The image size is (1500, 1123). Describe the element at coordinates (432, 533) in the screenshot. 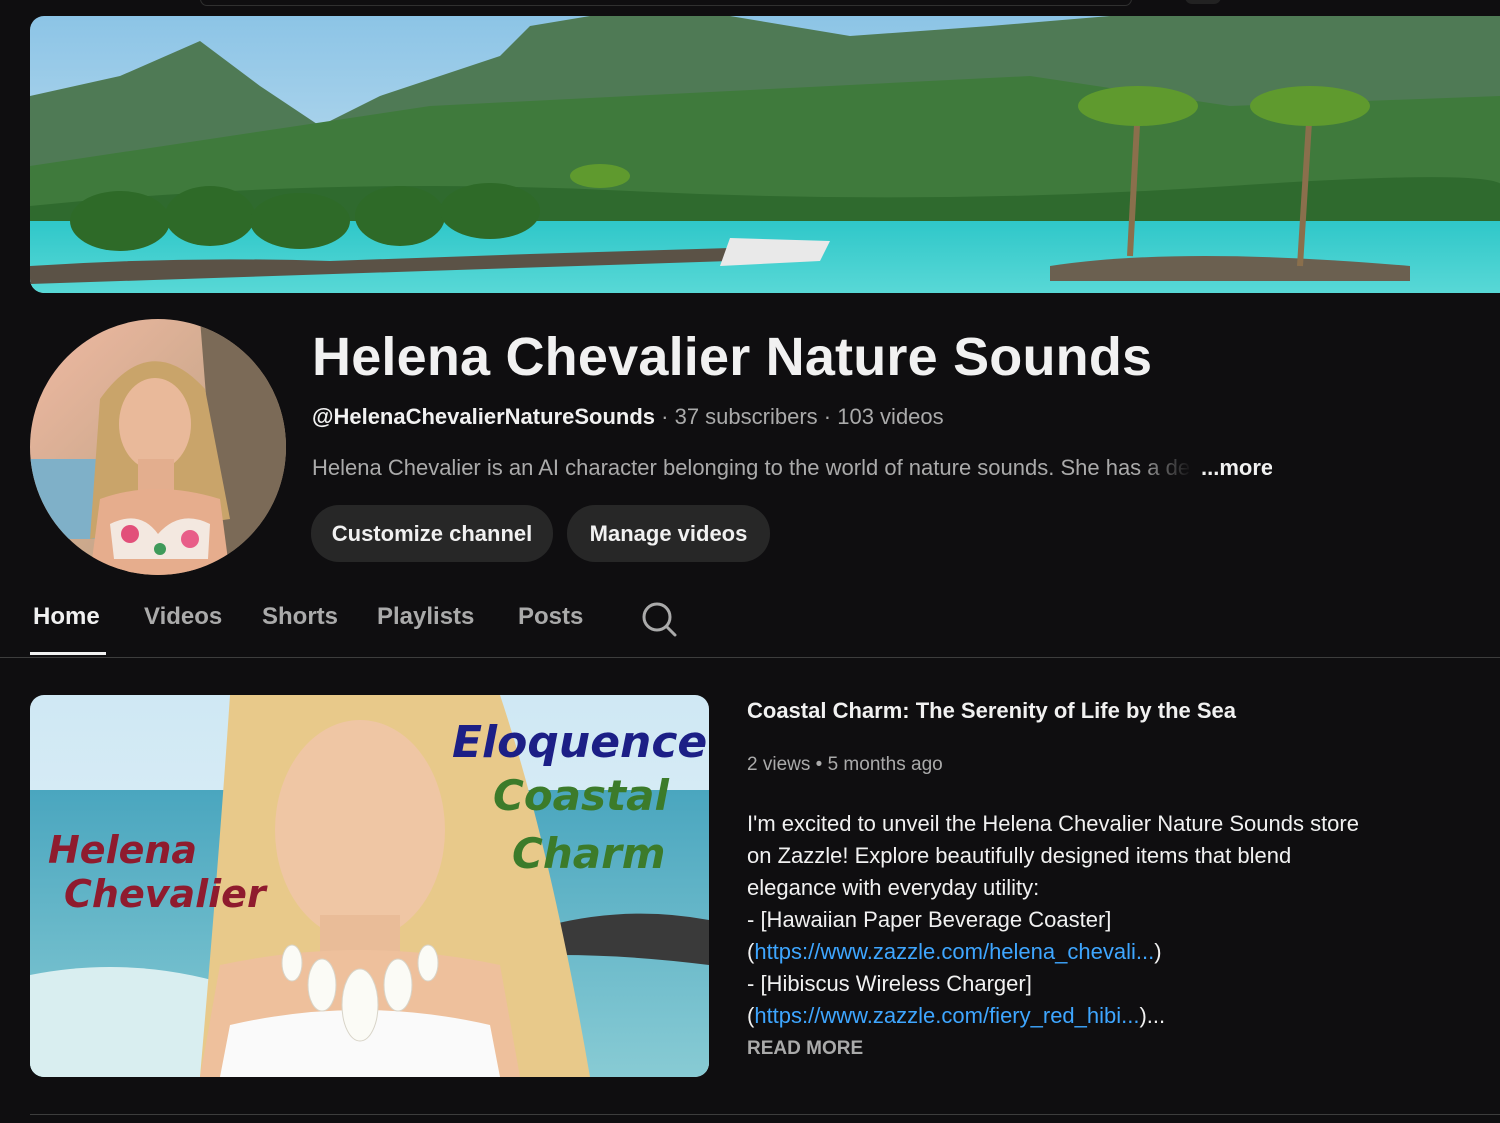

I see `customize-channel-button: Customize channel` at that location.